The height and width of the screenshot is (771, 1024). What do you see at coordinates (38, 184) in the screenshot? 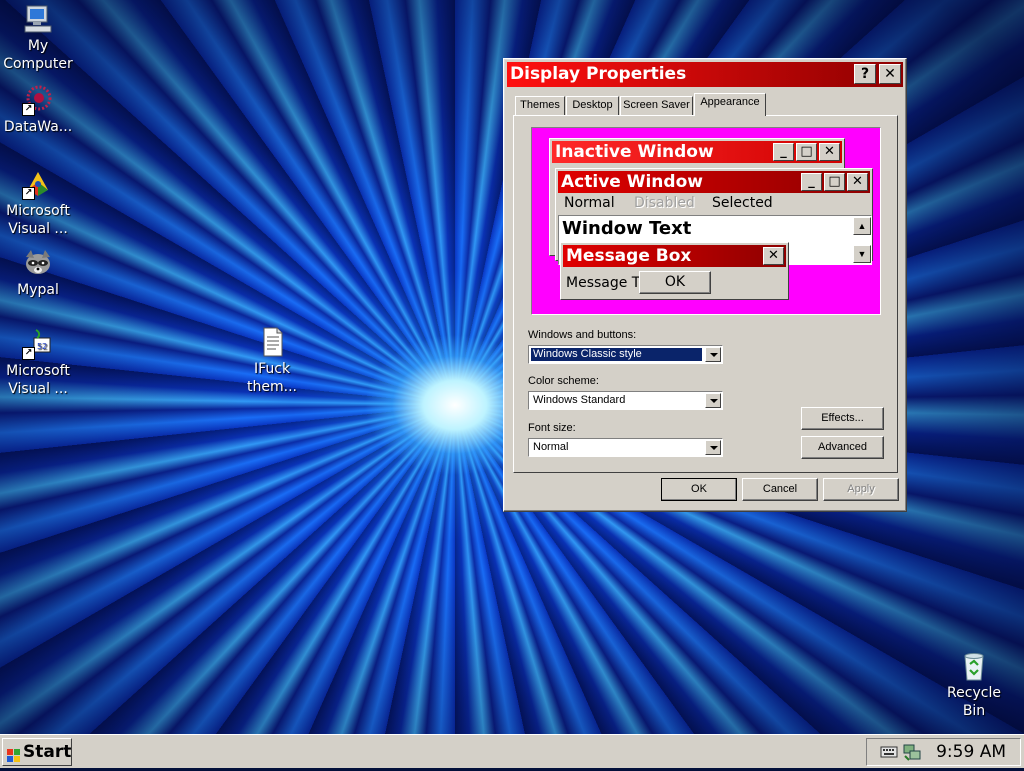
I see `visual-studio-icon: ↗` at bounding box center [38, 184].